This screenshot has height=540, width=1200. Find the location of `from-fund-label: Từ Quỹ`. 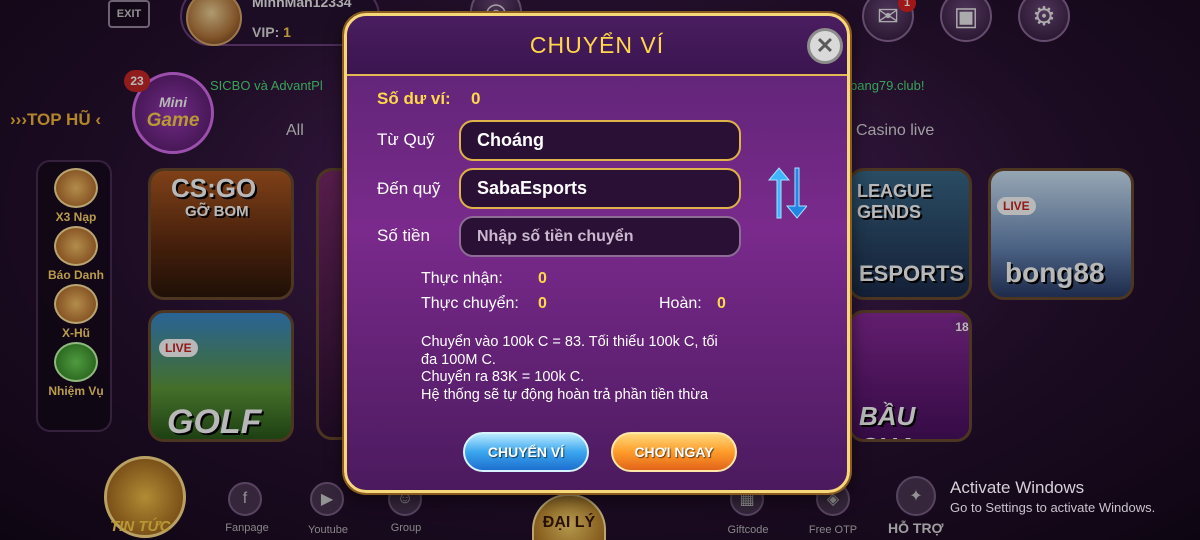

from-fund-label: Từ Quỹ is located at coordinates (406, 139).